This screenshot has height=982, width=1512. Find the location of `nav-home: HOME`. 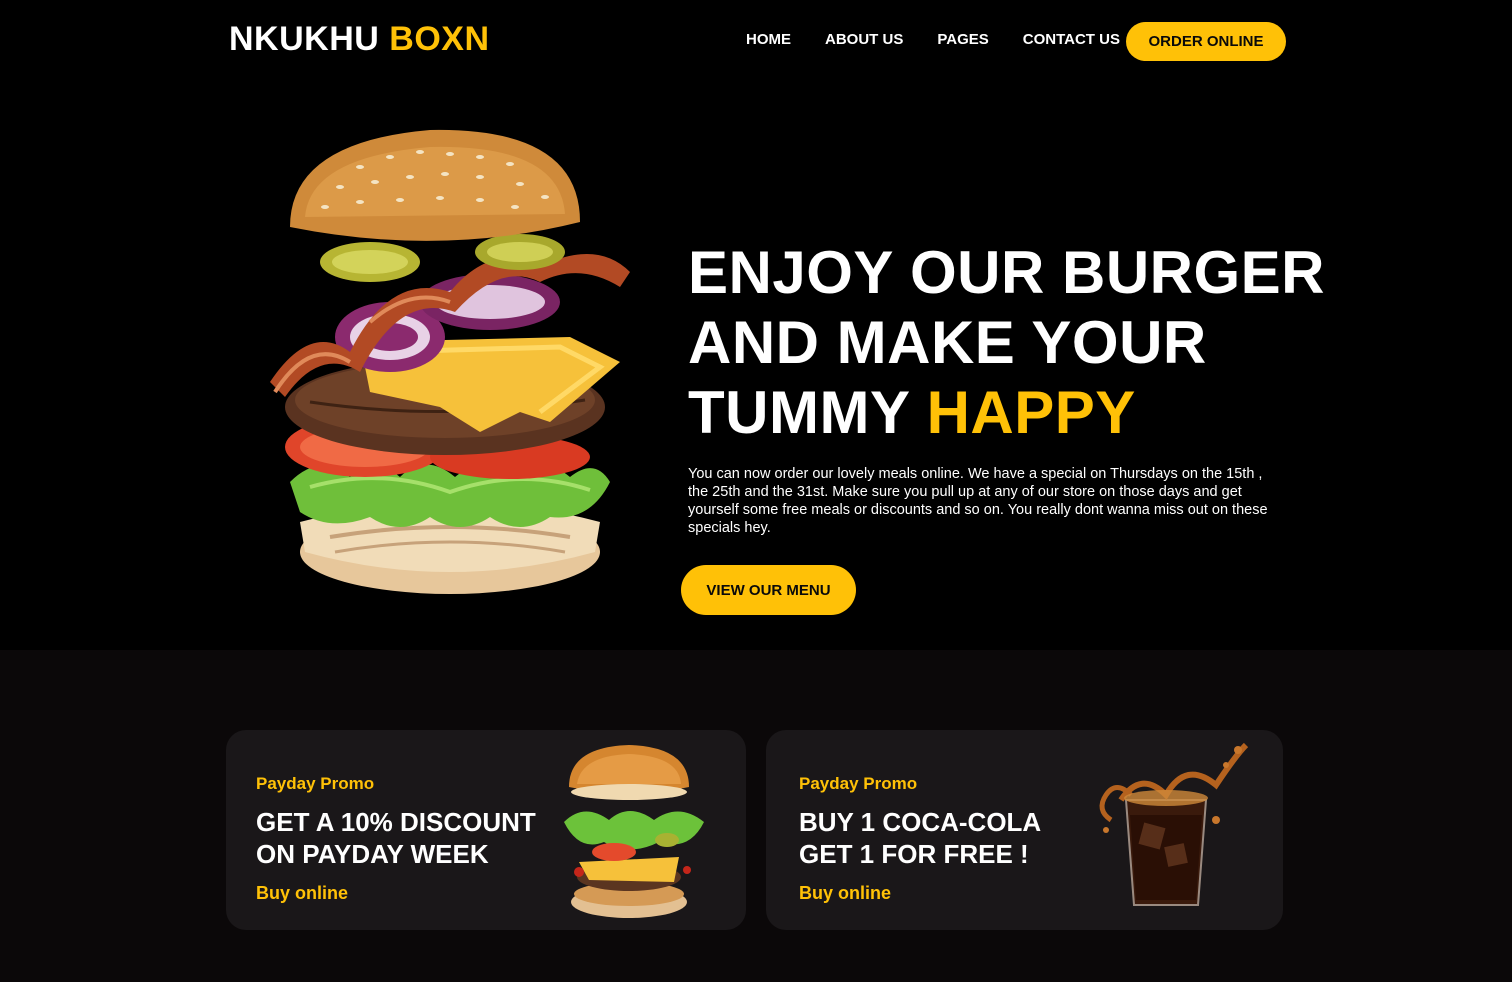

nav-home: HOME is located at coordinates (768, 39).